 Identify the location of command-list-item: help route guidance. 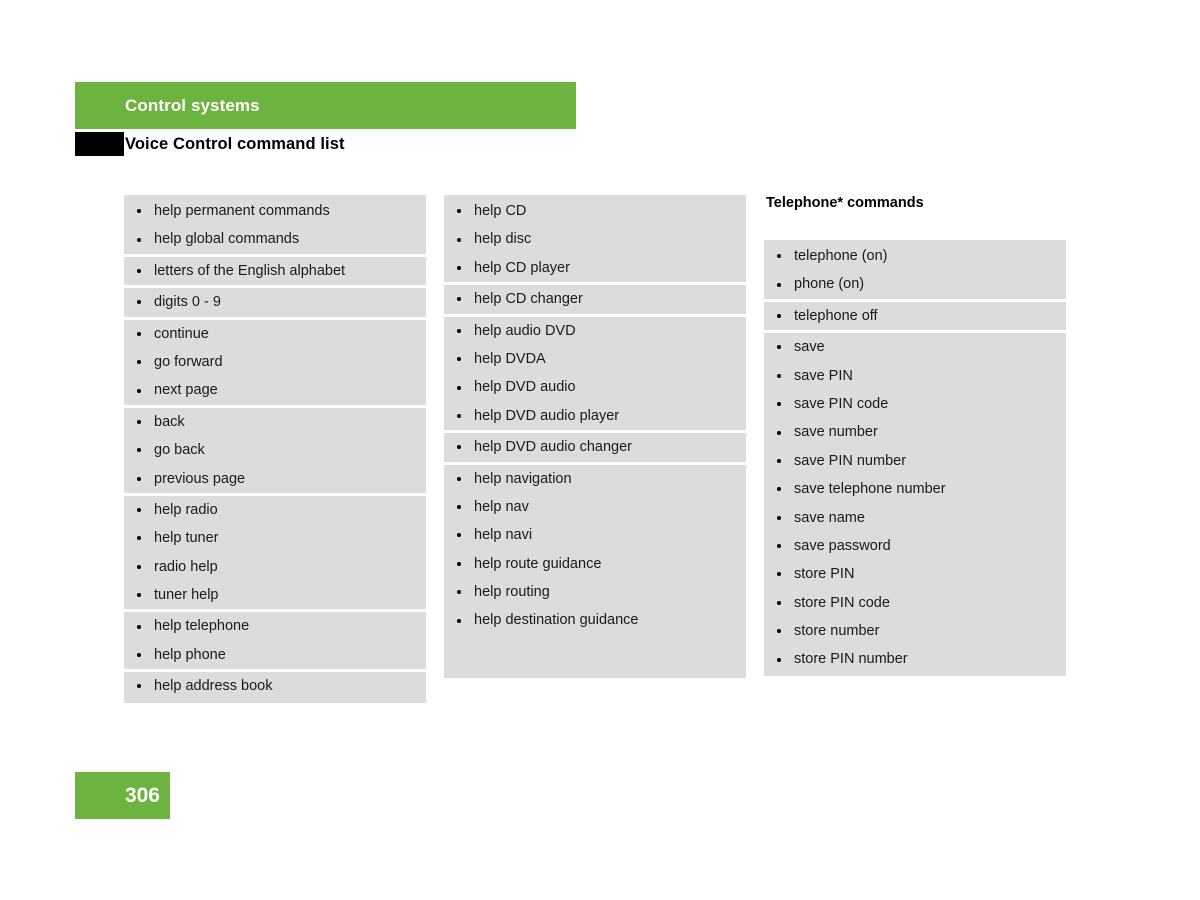
(595, 564).